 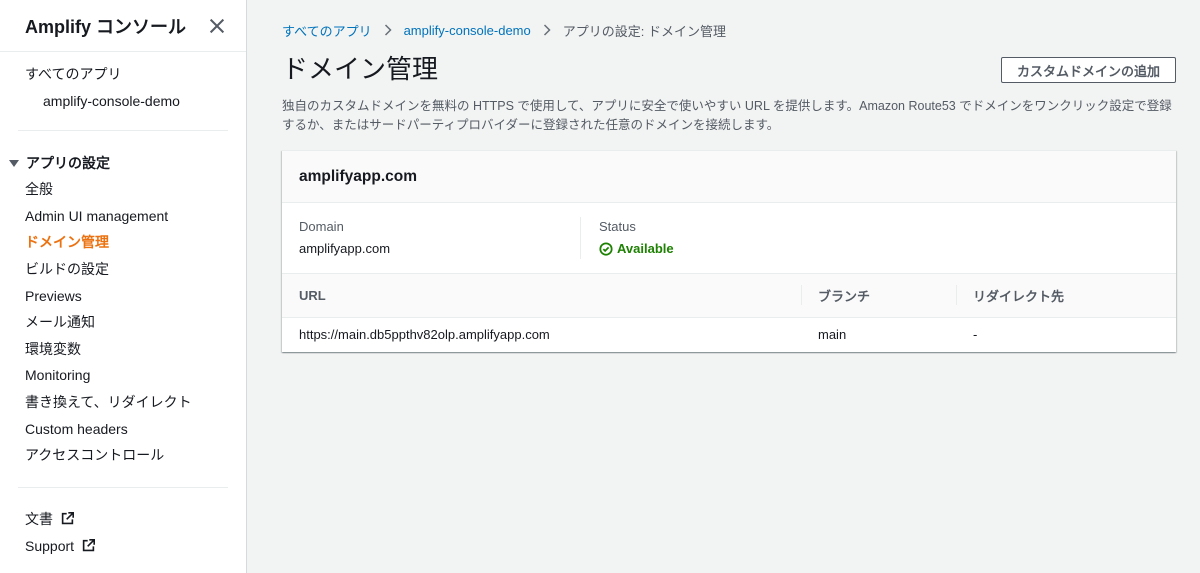 I want to click on domain-detail: Domain amplifyapp.com, so click(x=440, y=238).